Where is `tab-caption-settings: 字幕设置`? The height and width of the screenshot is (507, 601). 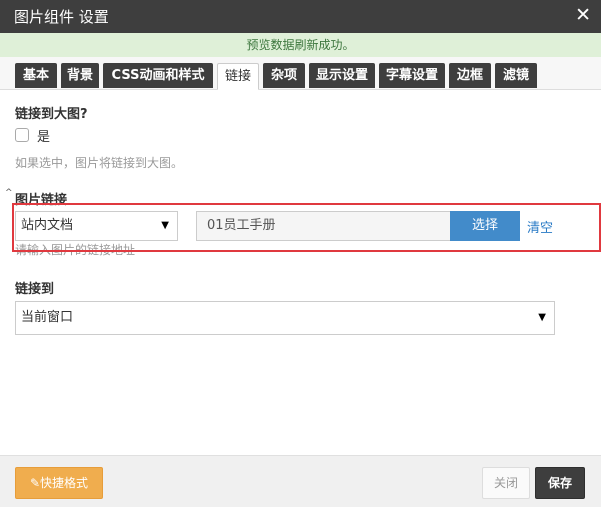
tab-caption-settings: 字幕设置 is located at coordinates (412, 75).